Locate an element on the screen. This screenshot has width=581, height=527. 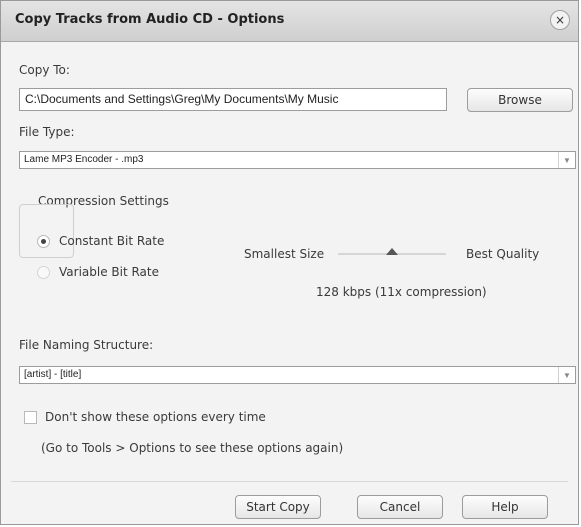
triangle-up-icon is located at coordinates (392, 251).